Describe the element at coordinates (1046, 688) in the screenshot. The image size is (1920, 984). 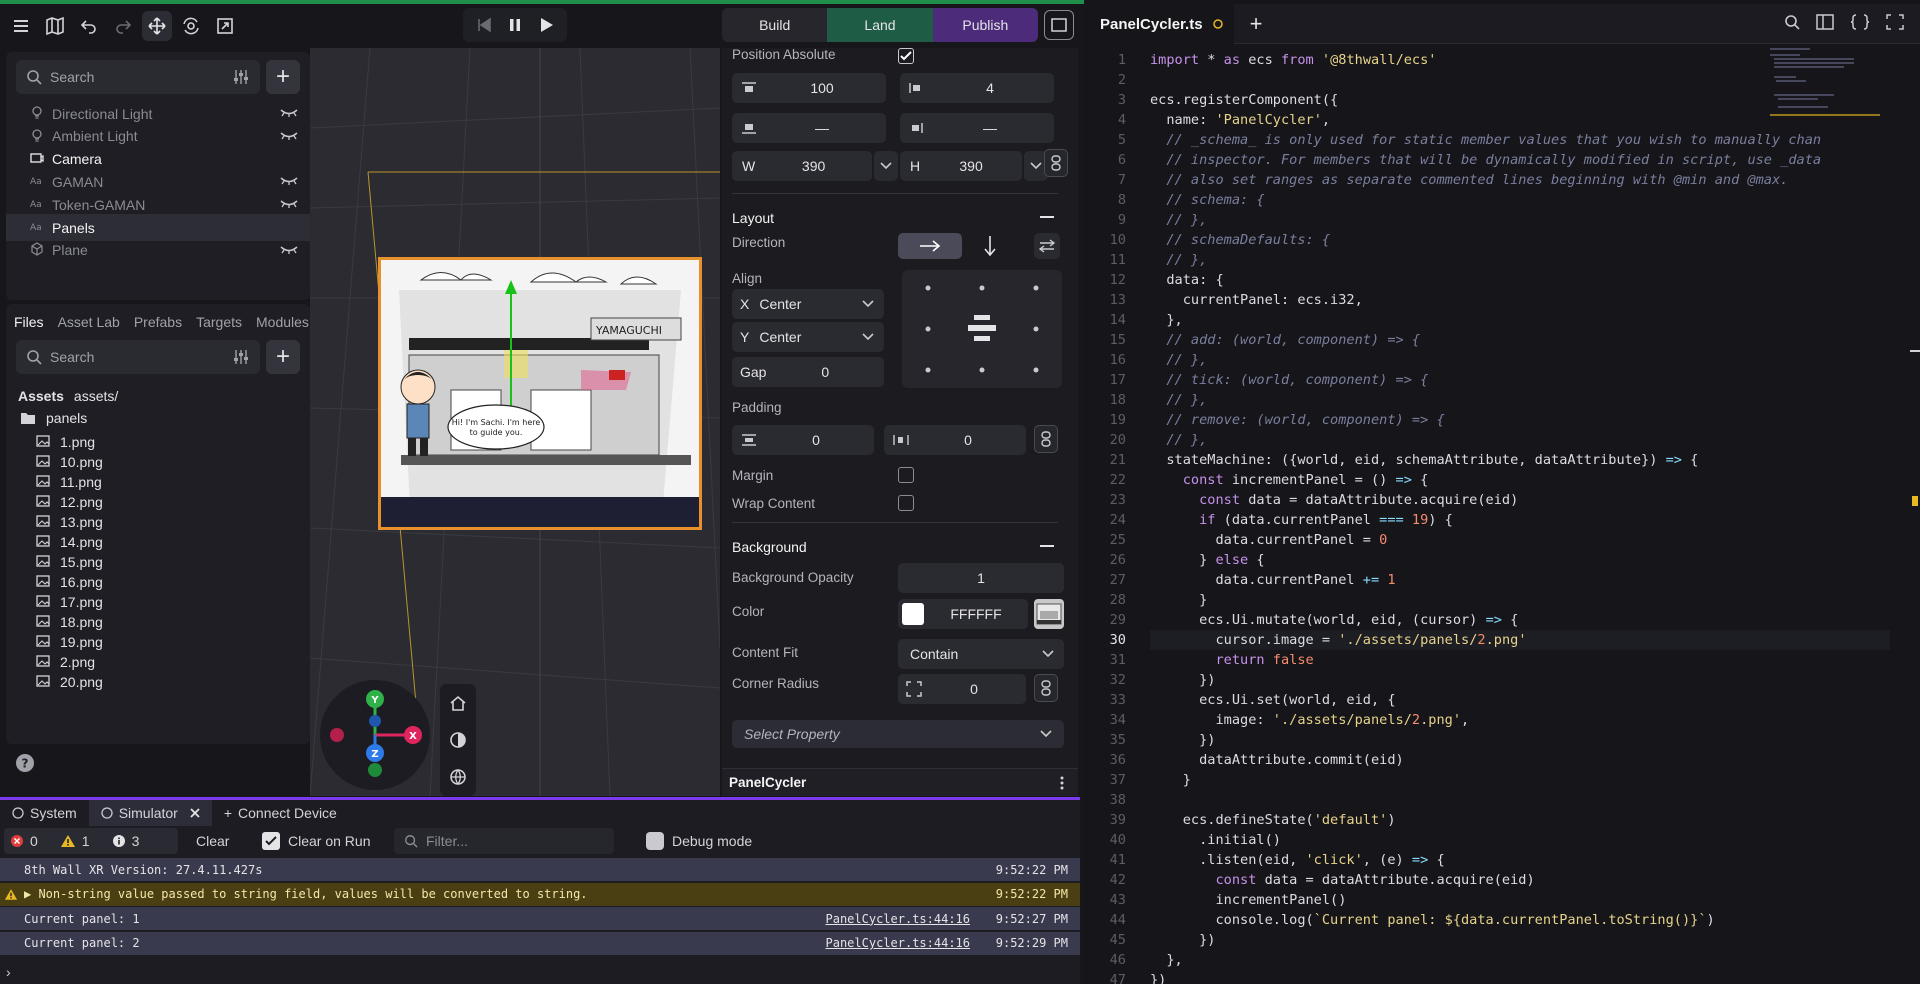
I see `link-corners-button` at that location.